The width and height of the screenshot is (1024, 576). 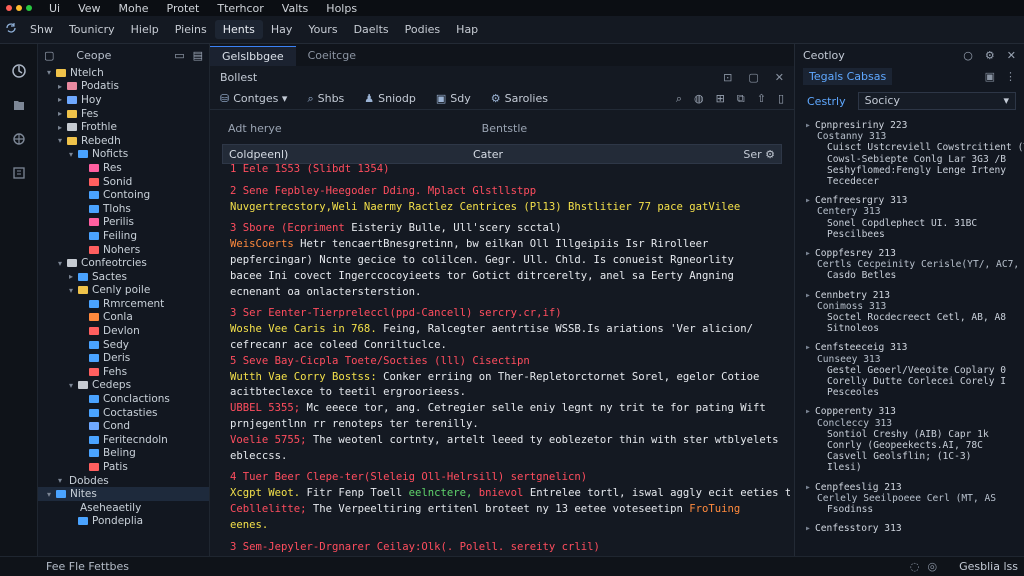 What do you see at coordinates (914, 347) in the screenshot?
I see `panel-group-header: ▸ Cenfsteeceig 313` at bounding box center [914, 347].